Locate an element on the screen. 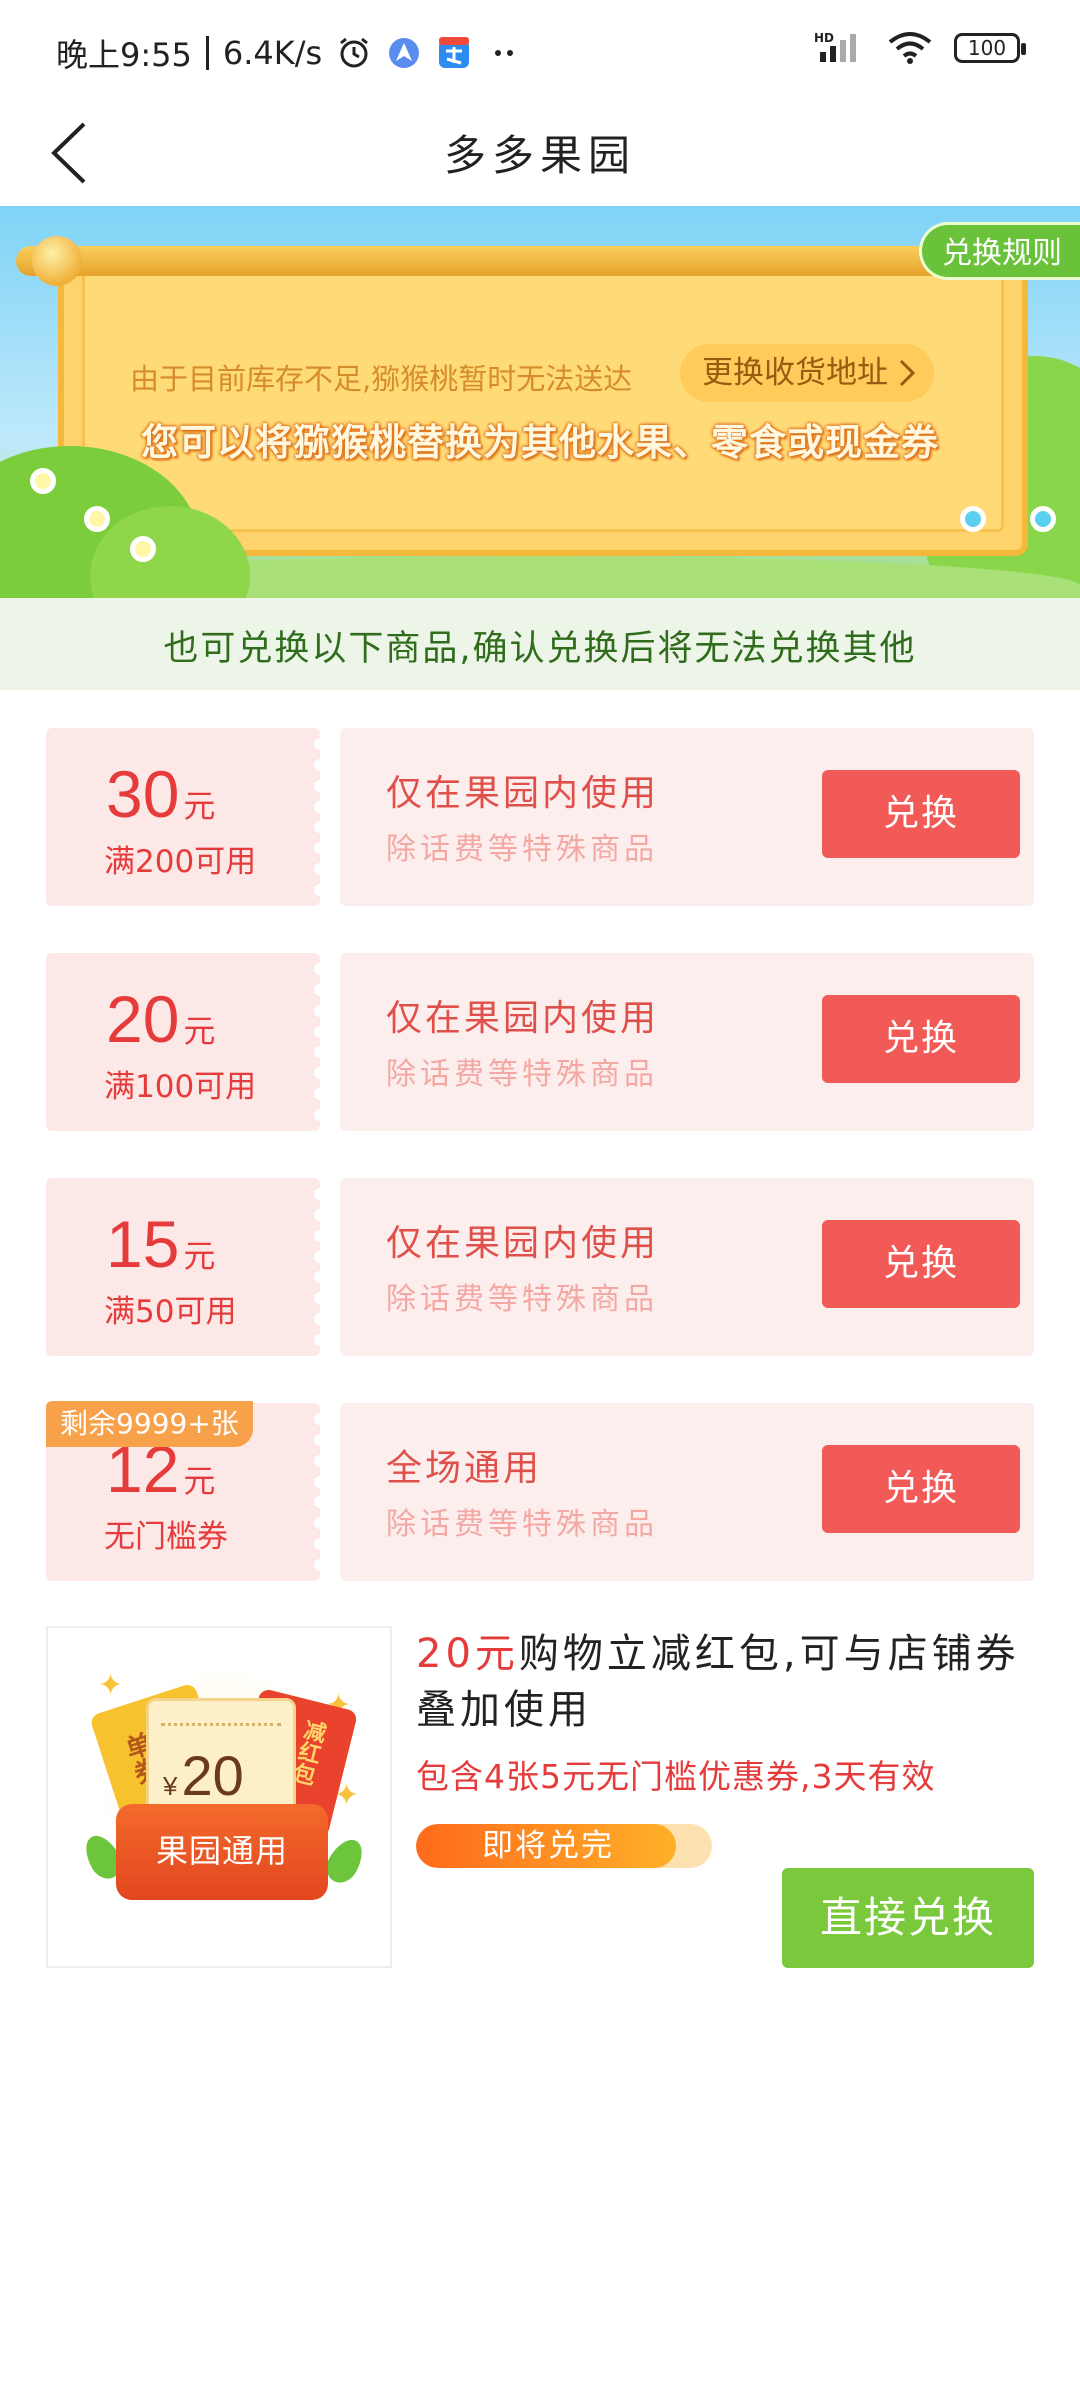  coupon-amount: 30 元 is located at coordinates (160, 794).